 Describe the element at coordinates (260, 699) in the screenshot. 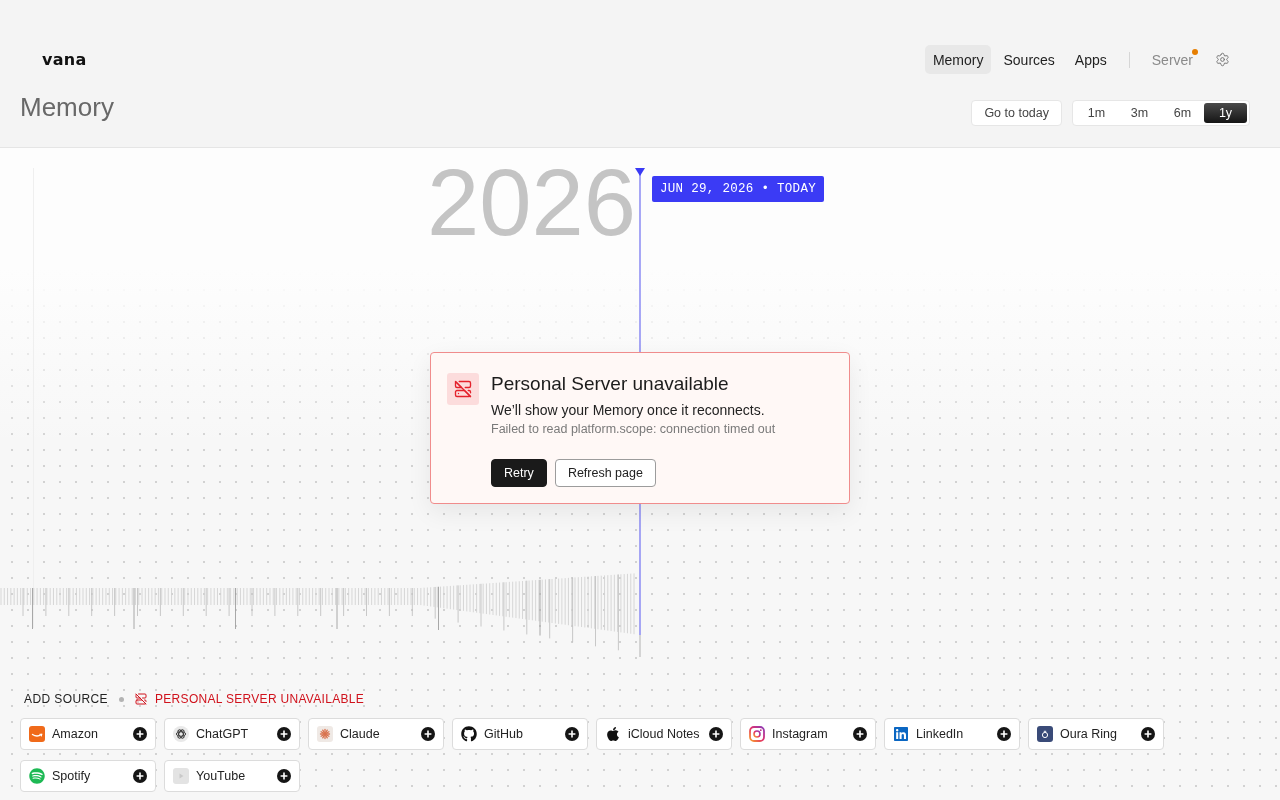

I see `status-warning: PERSONAL SERVER UNAVAILABLE` at that location.